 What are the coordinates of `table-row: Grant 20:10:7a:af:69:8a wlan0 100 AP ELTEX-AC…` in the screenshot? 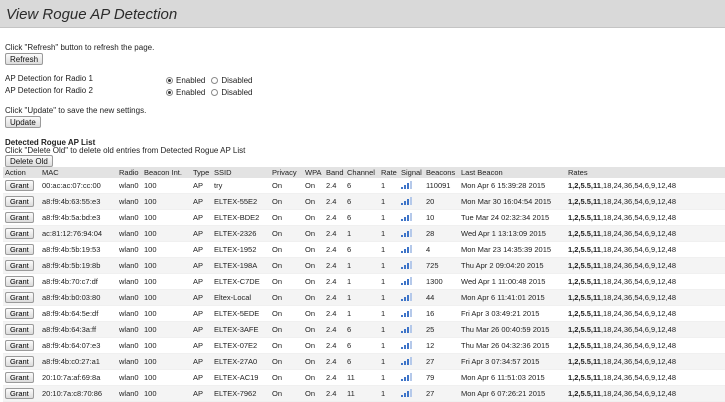 It's located at (364, 377).